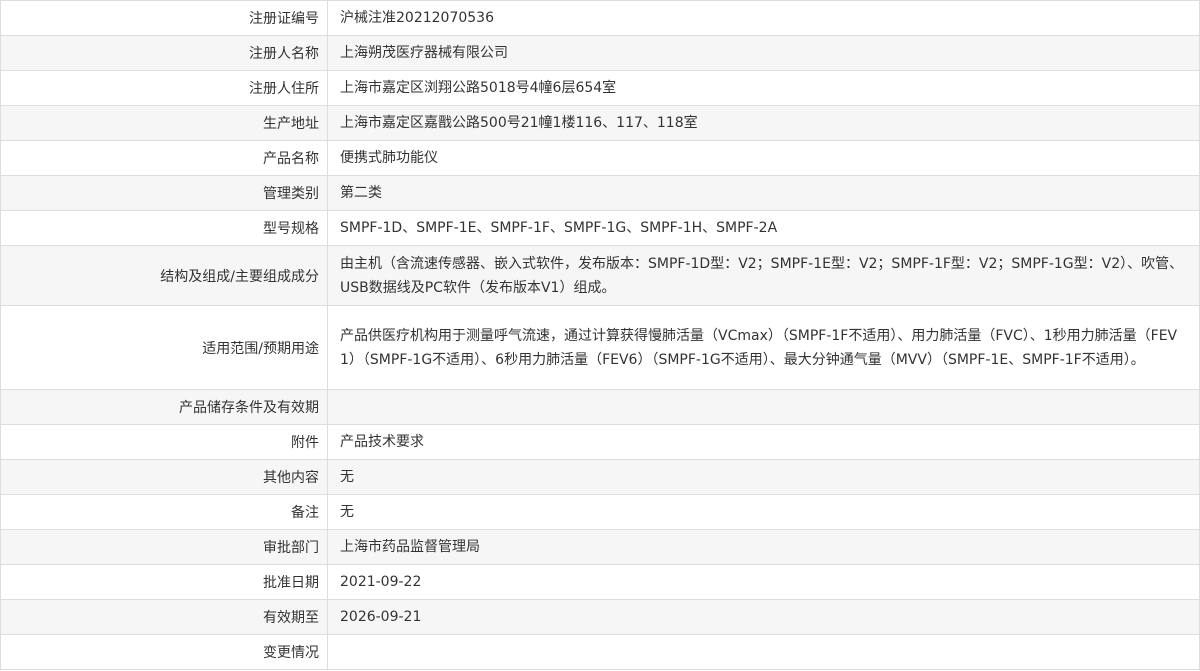  I want to click on row-registration-number: 注册证编号 沪械注准20212070536, so click(600, 18).